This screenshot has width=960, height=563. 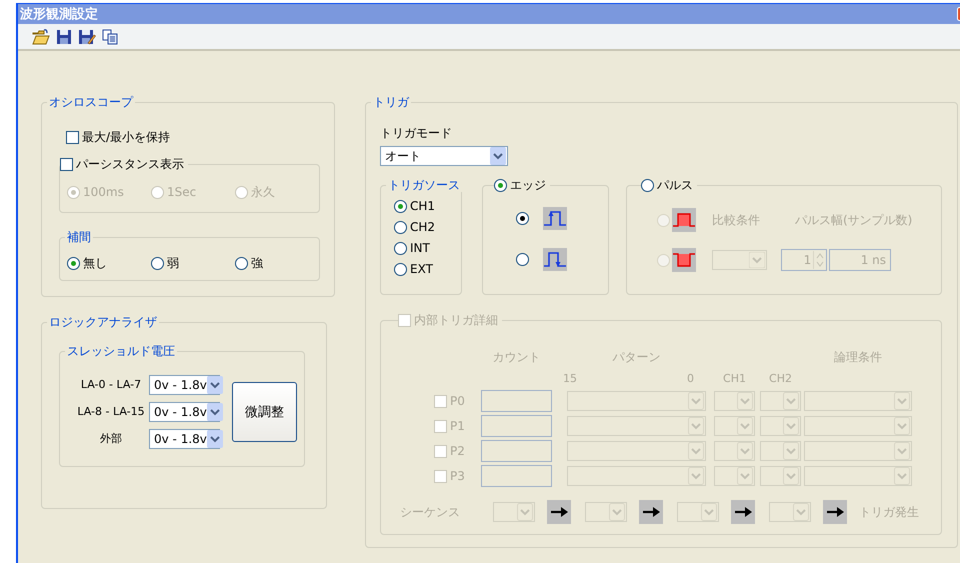 I want to click on column-header: カウント, so click(x=516, y=357).